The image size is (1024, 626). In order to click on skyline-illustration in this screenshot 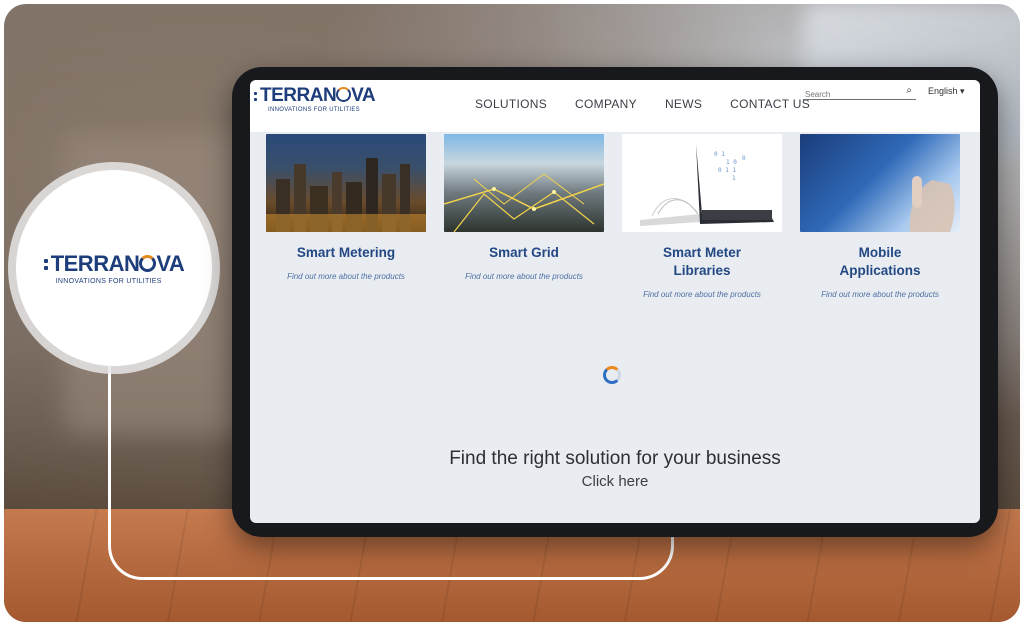, I will do `click(346, 195)`.